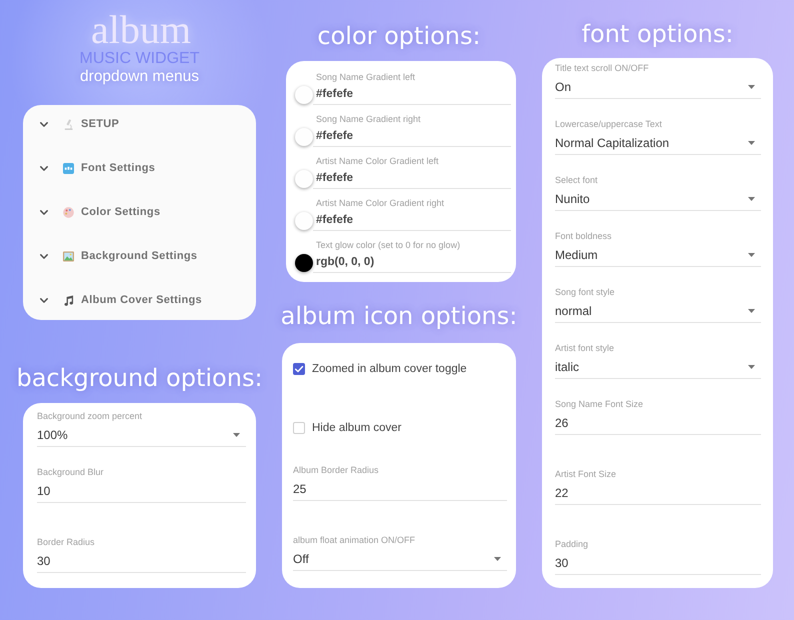  Describe the element at coordinates (400, 552) in the screenshot. I see `dropdown-field: album float animation ON/OFF Off` at that location.